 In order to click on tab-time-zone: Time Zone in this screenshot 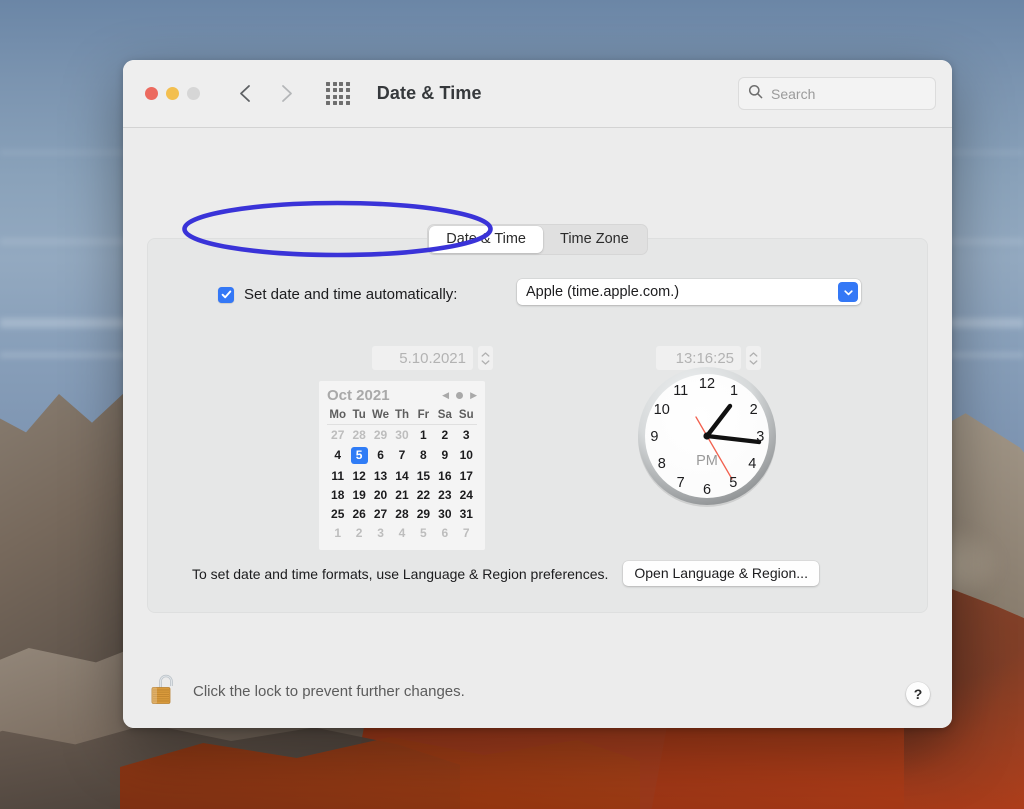, I will do `click(594, 239)`.